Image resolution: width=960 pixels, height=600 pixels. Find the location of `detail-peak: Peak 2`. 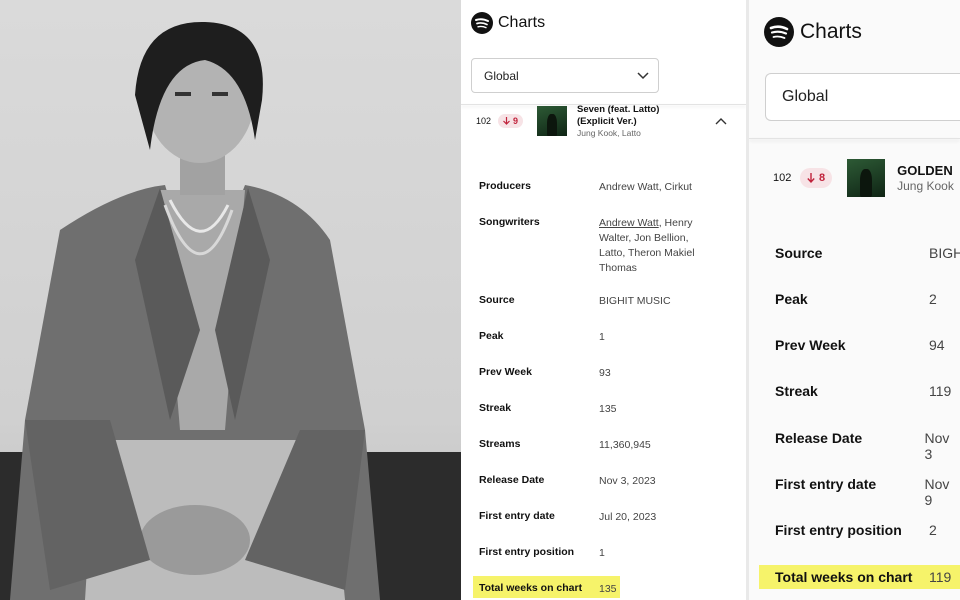

detail-peak: Peak 2 is located at coordinates (856, 299).